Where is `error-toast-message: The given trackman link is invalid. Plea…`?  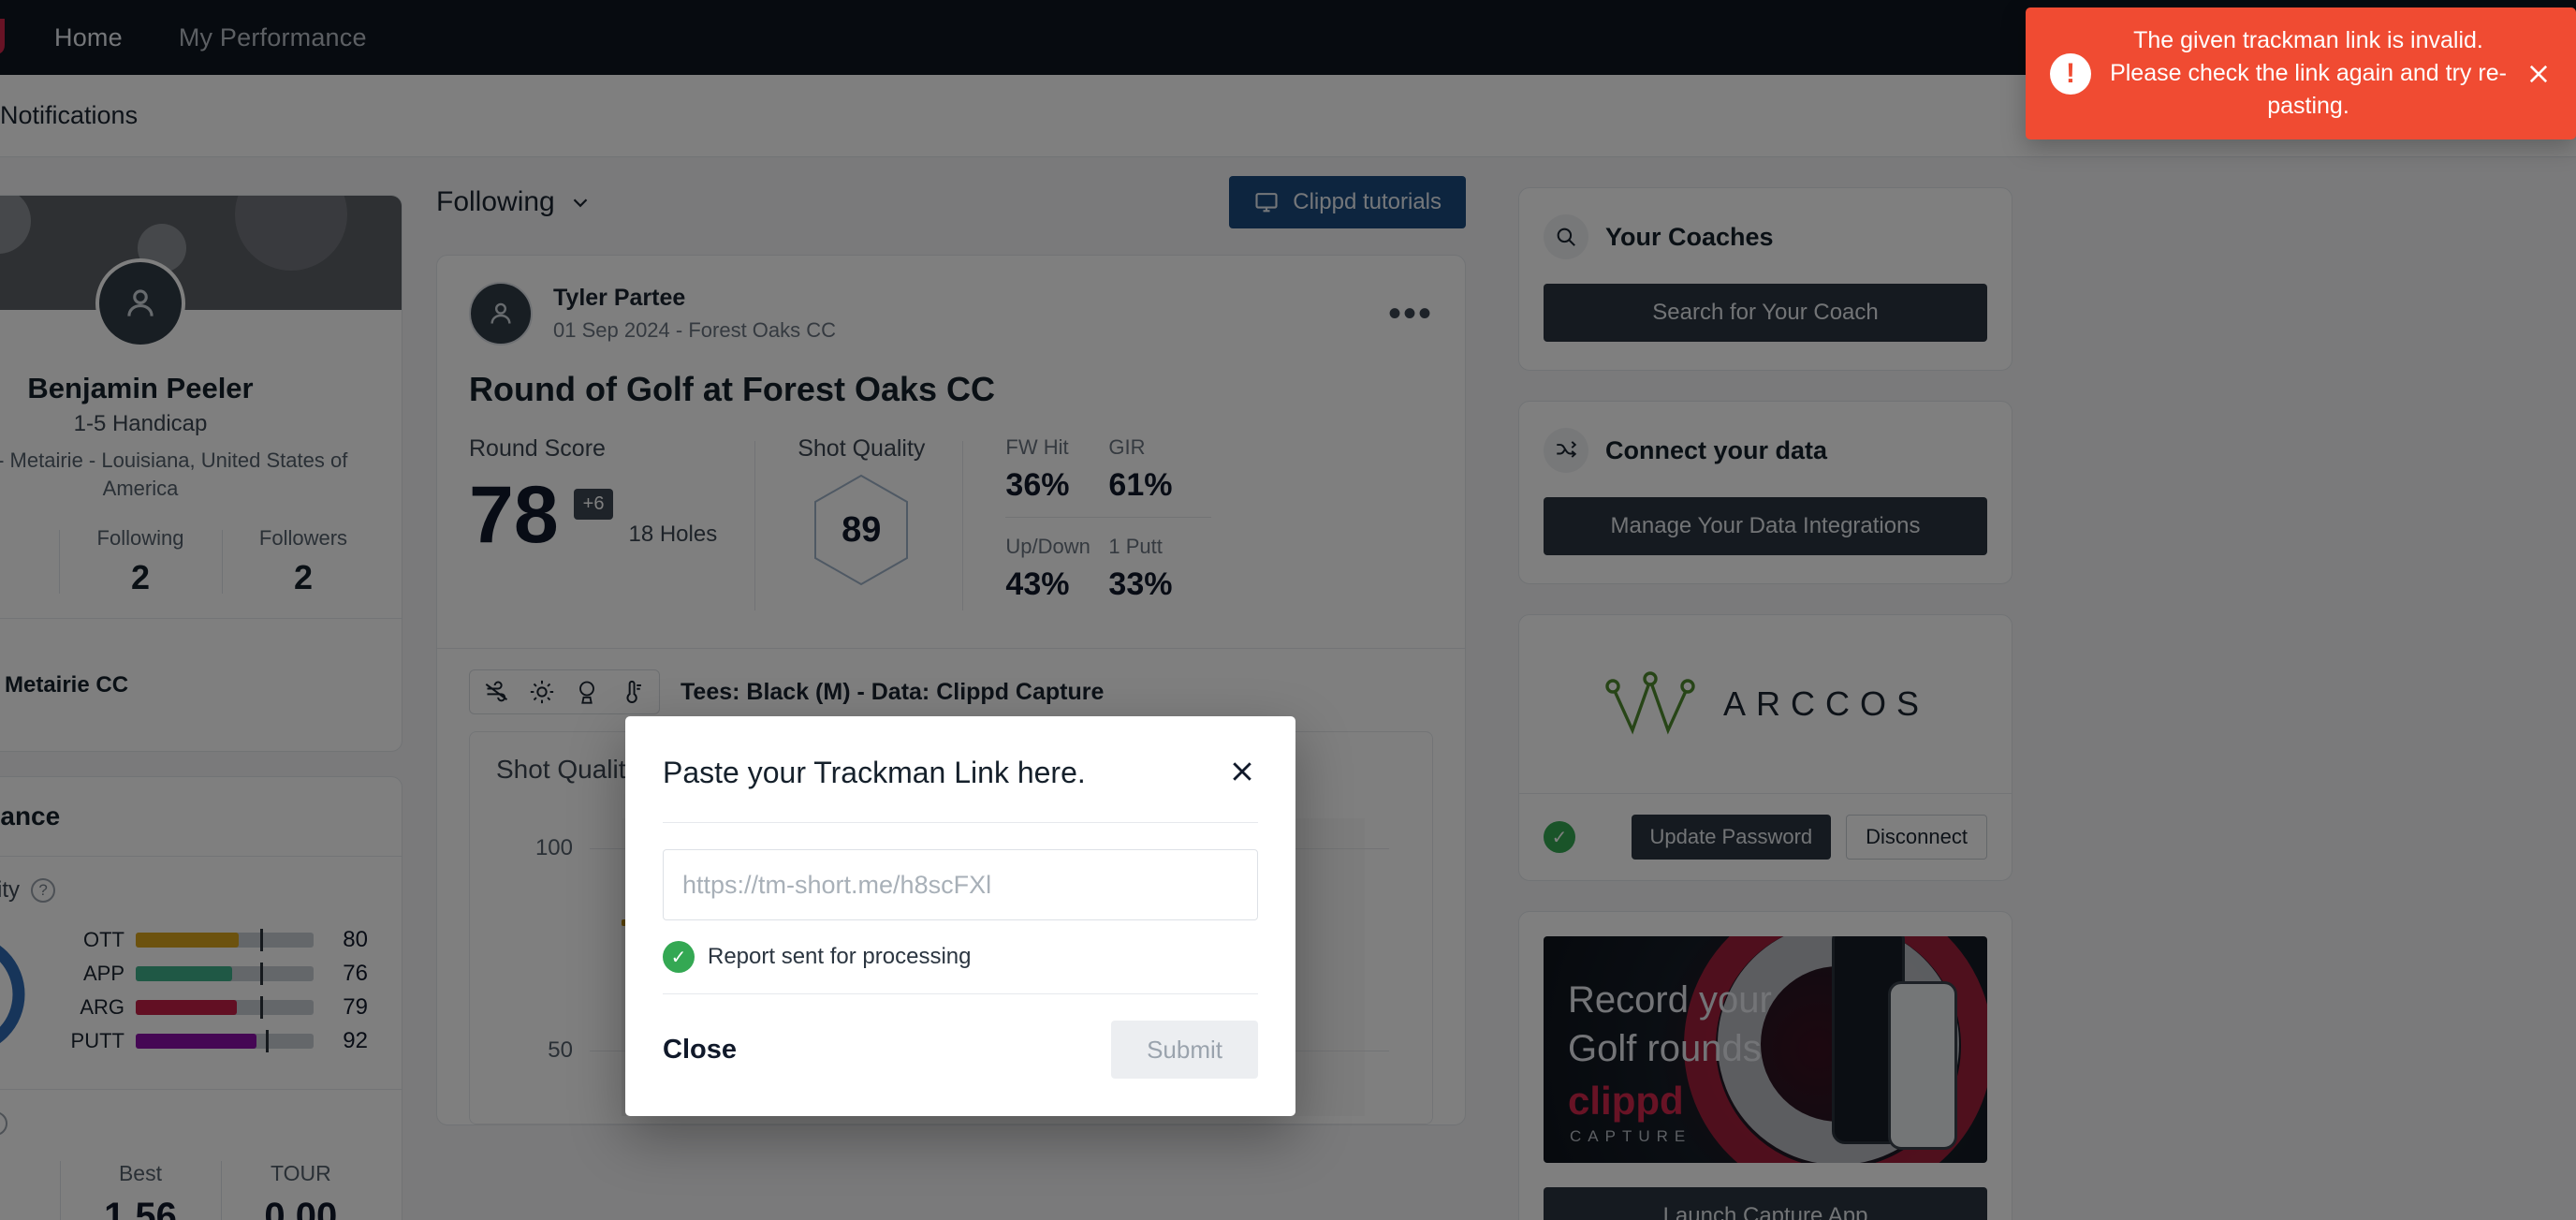
error-toast-message: The given trackman link is invalid. Plea… is located at coordinates (2308, 73).